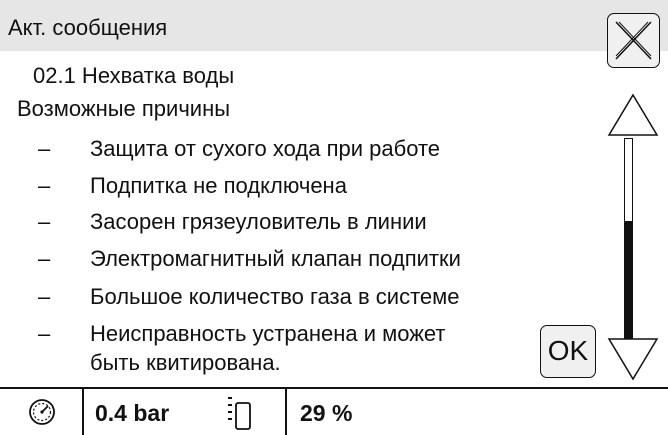 This screenshot has width=668, height=435. I want to click on message-code-title: 02.1 Нехватка воды, so click(134, 75).